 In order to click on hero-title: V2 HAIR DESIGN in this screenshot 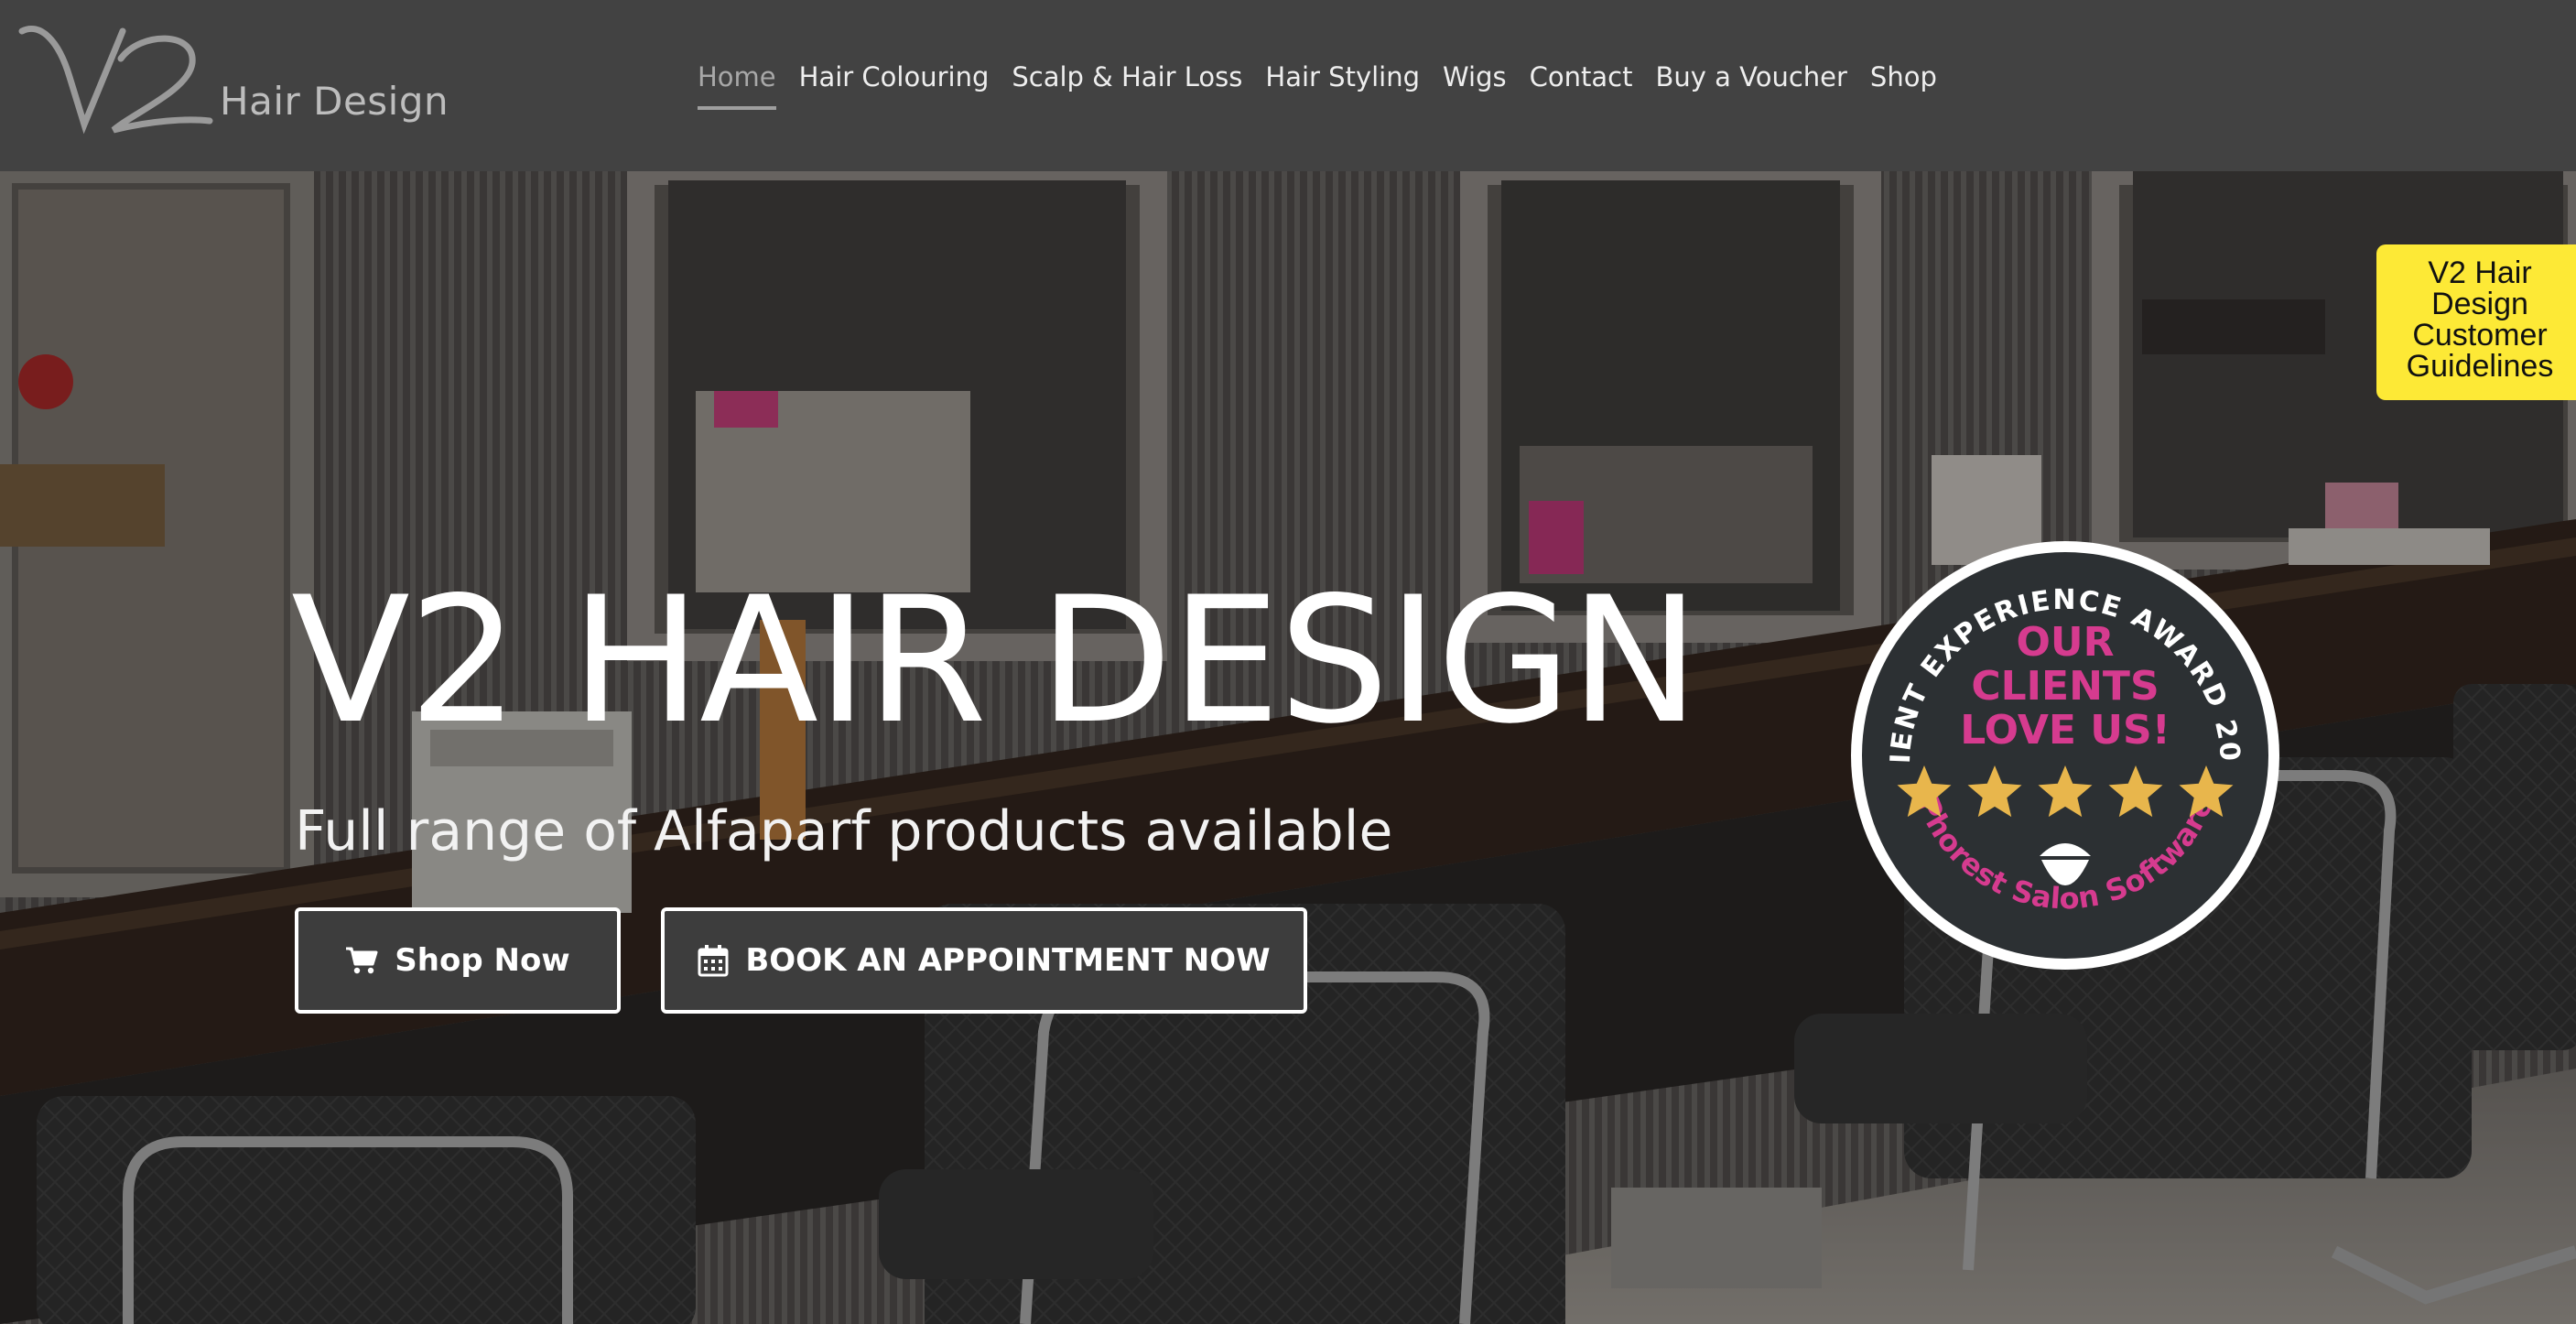, I will do `click(996, 660)`.